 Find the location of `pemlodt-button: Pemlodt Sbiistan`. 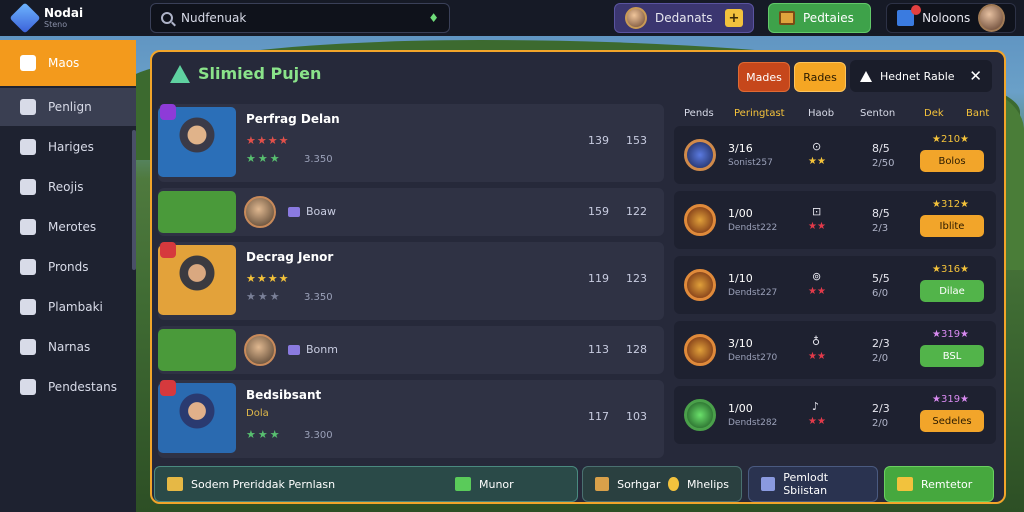

pemlodt-button: Pemlodt Sbiistan is located at coordinates (813, 484).